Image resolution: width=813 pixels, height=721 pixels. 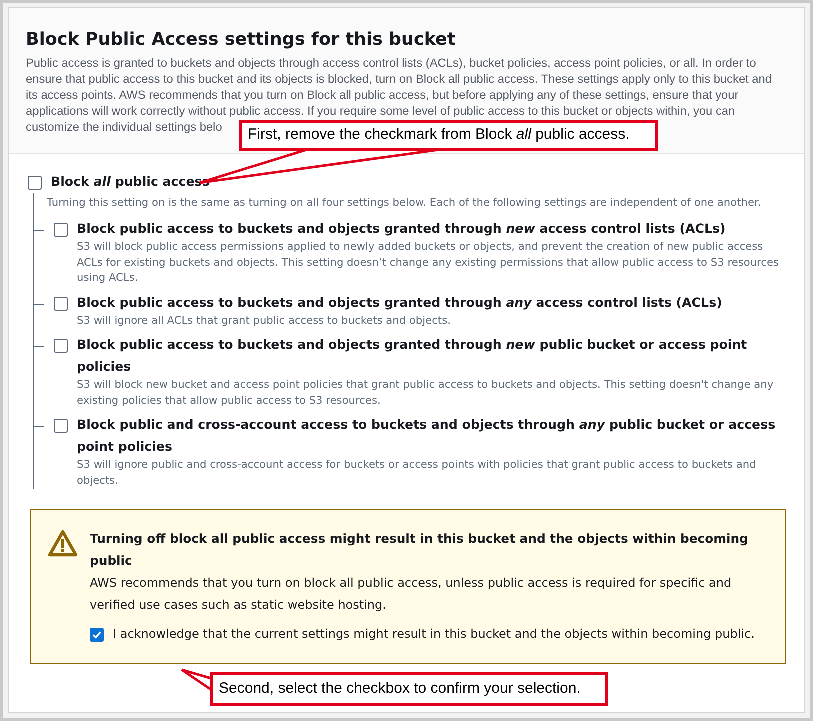 What do you see at coordinates (412, 356) in the screenshot?
I see `checkbox-label: Block public access to buckets and objects granted through new public bucket or access point policies` at bounding box center [412, 356].